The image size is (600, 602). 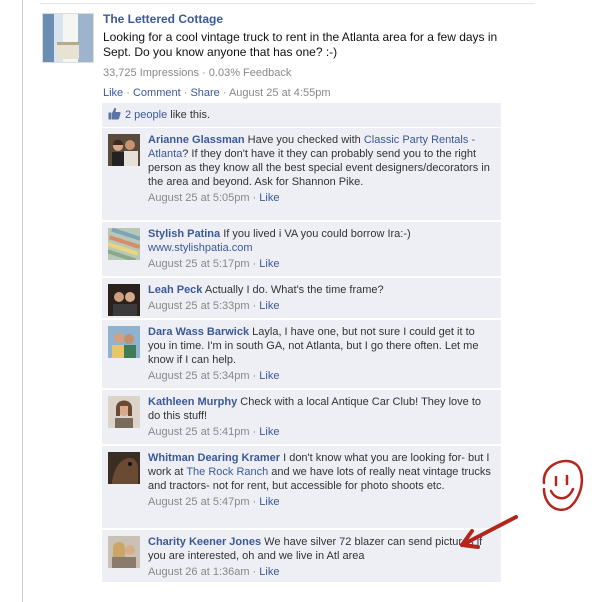 I want to click on red-arrow-drawing, so click(x=489, y=532).